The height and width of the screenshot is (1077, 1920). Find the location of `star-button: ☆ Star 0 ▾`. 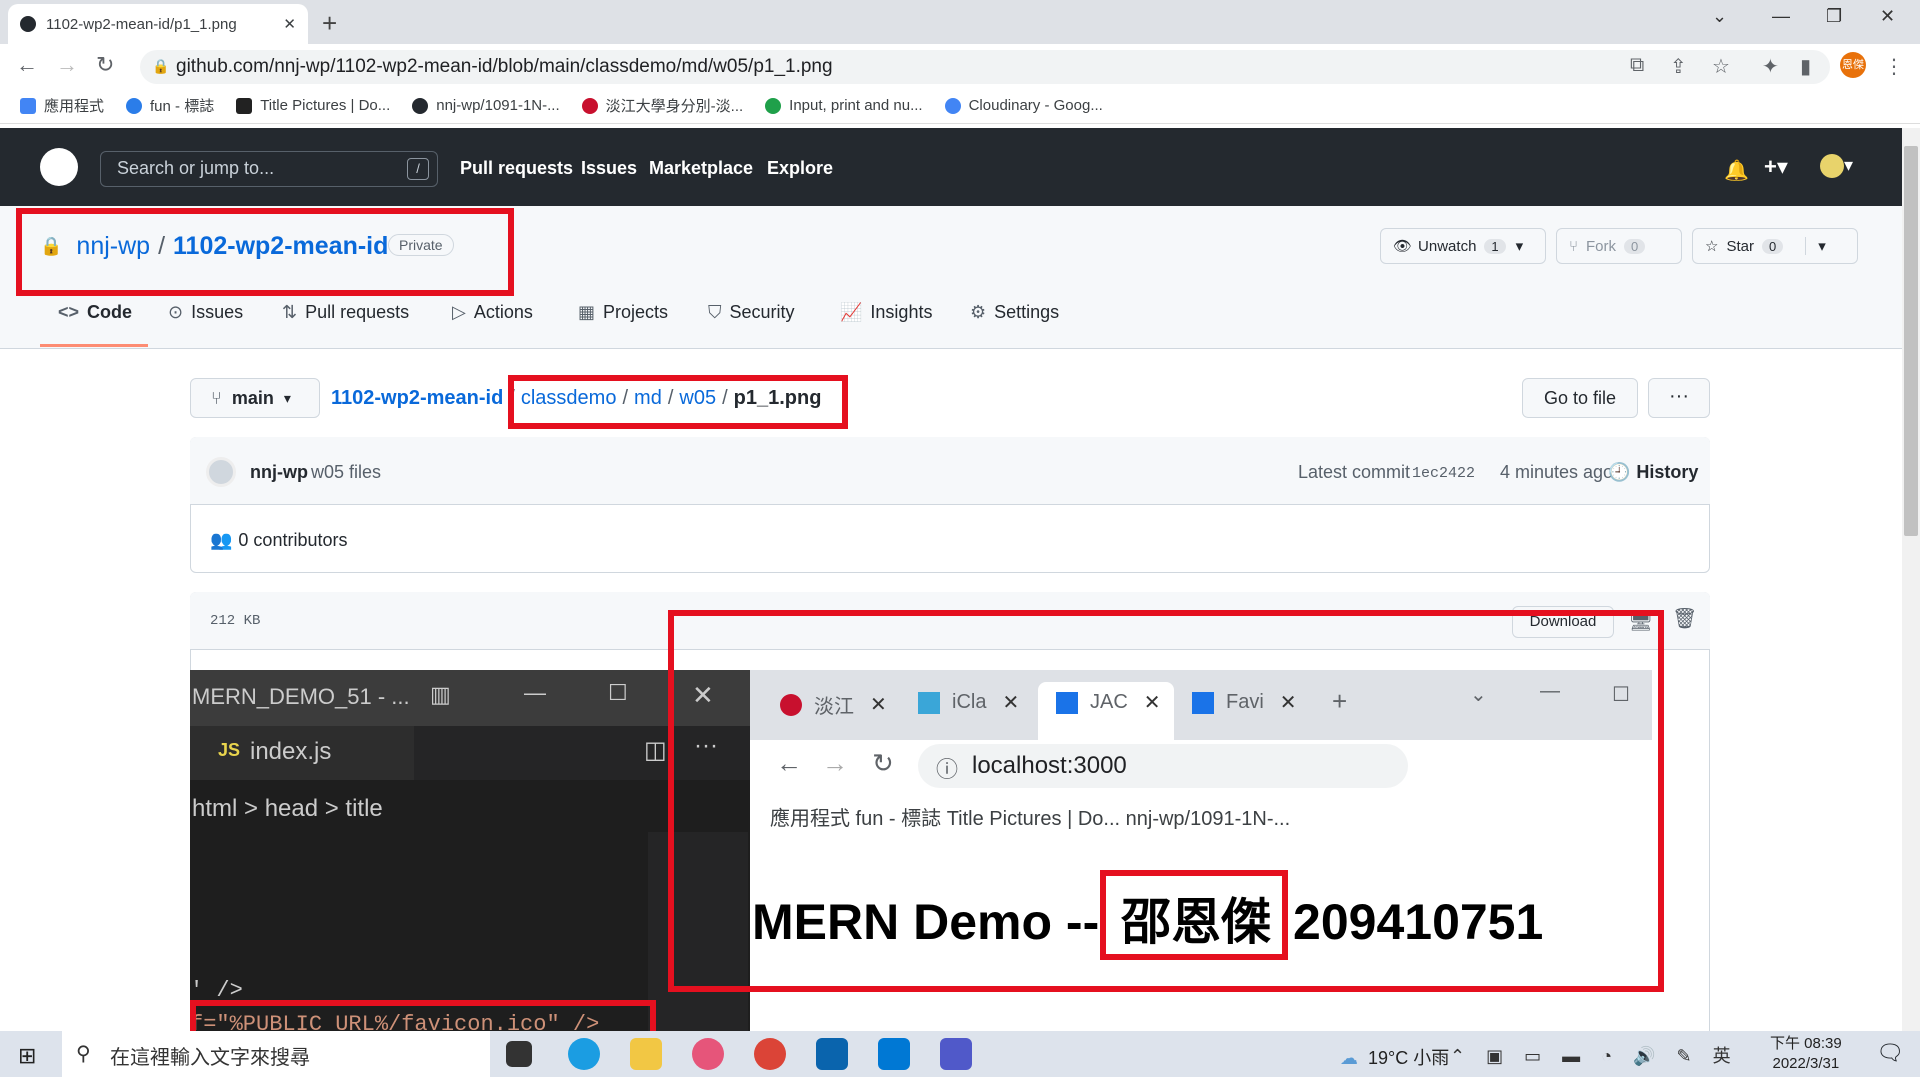

star-button: ☆ Star 0 ▾ is located at coordinates (1775, 246).